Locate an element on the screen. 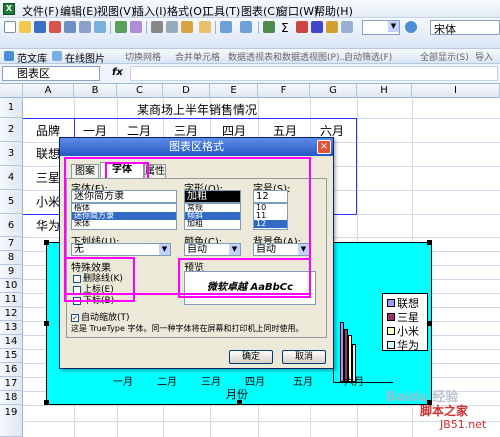 This screenshot has height=437, width=500. menu-chart: 图表(C) is located at coordinates (260, 11).